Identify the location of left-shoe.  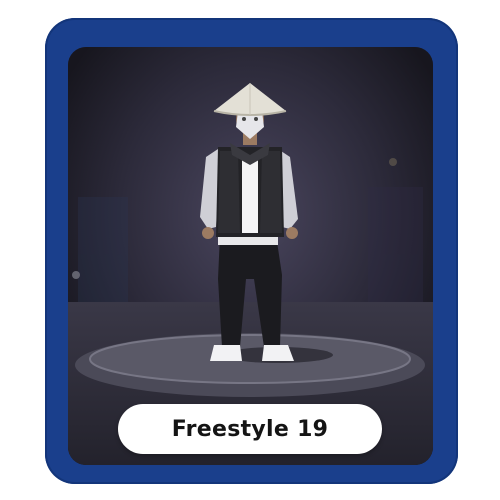
(226, 353).